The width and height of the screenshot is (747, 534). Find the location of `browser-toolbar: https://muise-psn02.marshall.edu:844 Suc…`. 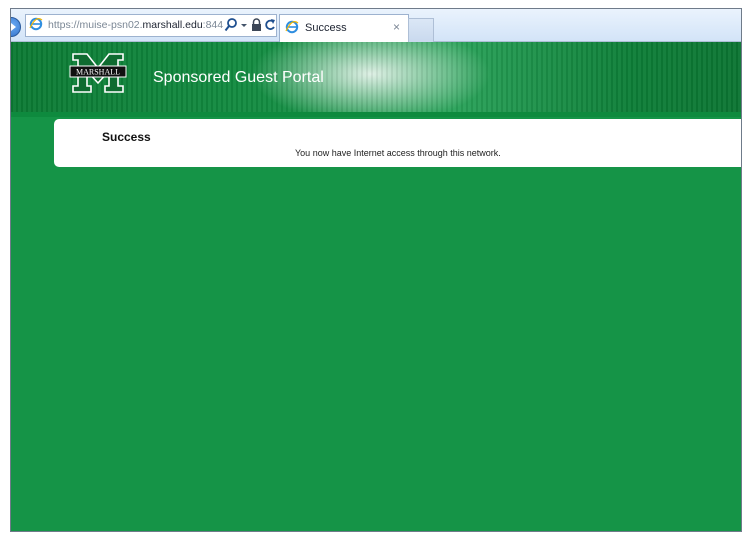

browser-toolbar: https://muise-psn02.marshall.edu:844 Suc… is located at coordinates (376, 25).